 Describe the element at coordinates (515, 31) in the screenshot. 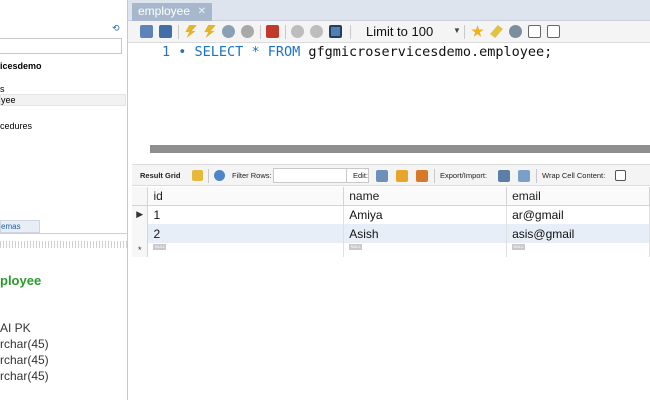

I see `search-icon` at that location.